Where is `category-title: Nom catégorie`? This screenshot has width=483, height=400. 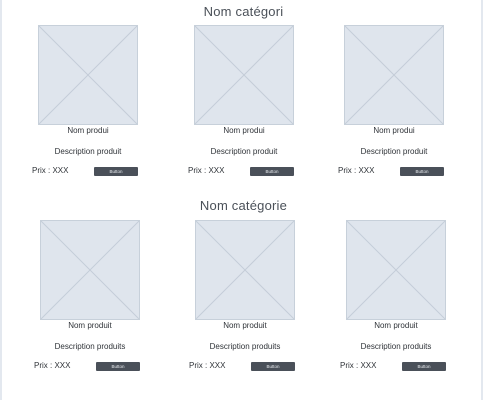 category-title: Nom catégorie is located at coordinates (243, 205).